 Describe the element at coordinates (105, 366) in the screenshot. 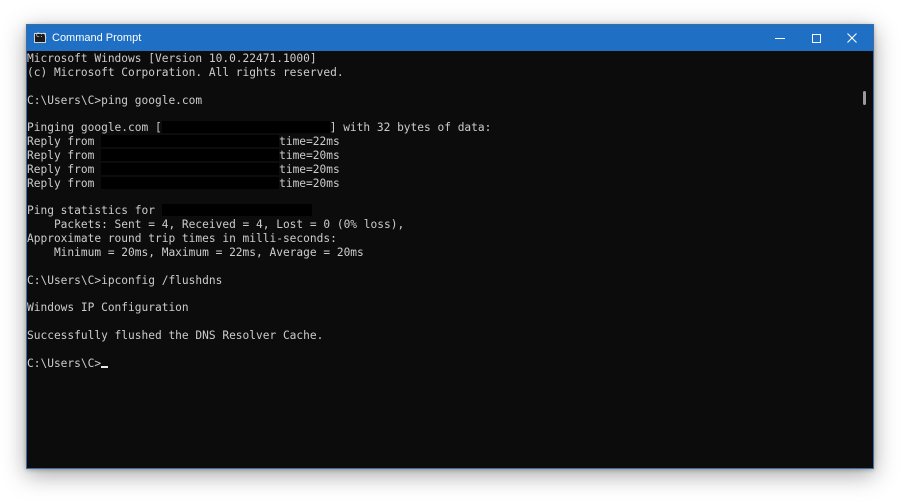

I see `text-cursor` at that location.